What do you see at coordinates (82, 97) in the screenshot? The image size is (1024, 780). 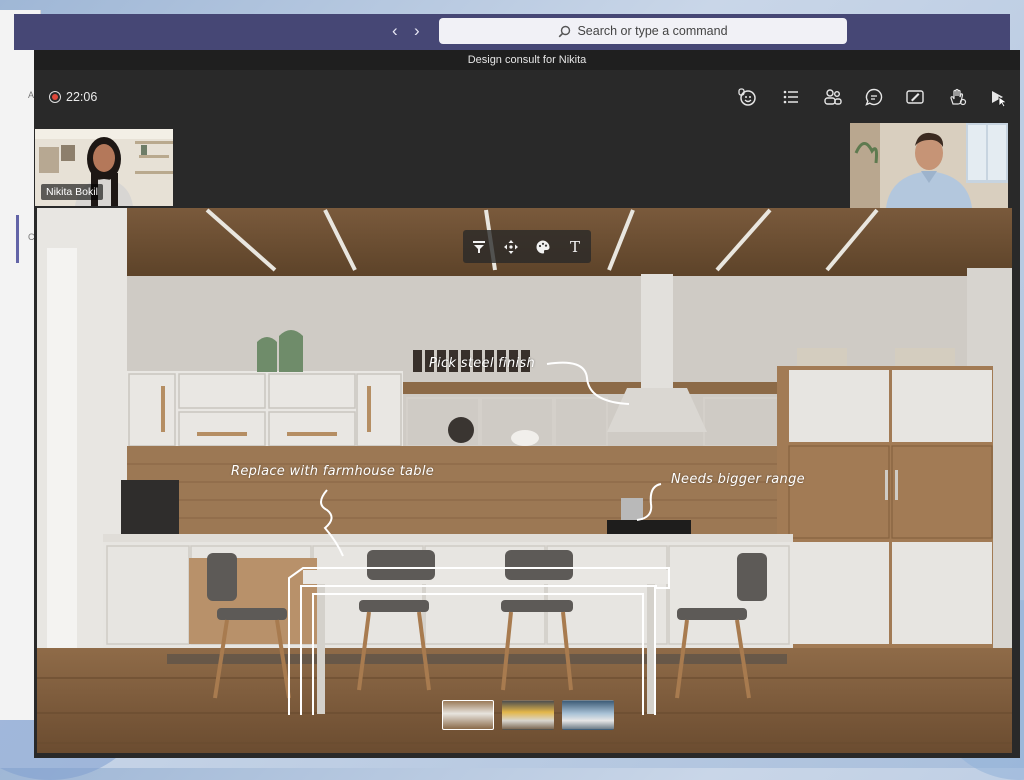 I see `recording-time: 22:06` at bounding box center [82, 97].